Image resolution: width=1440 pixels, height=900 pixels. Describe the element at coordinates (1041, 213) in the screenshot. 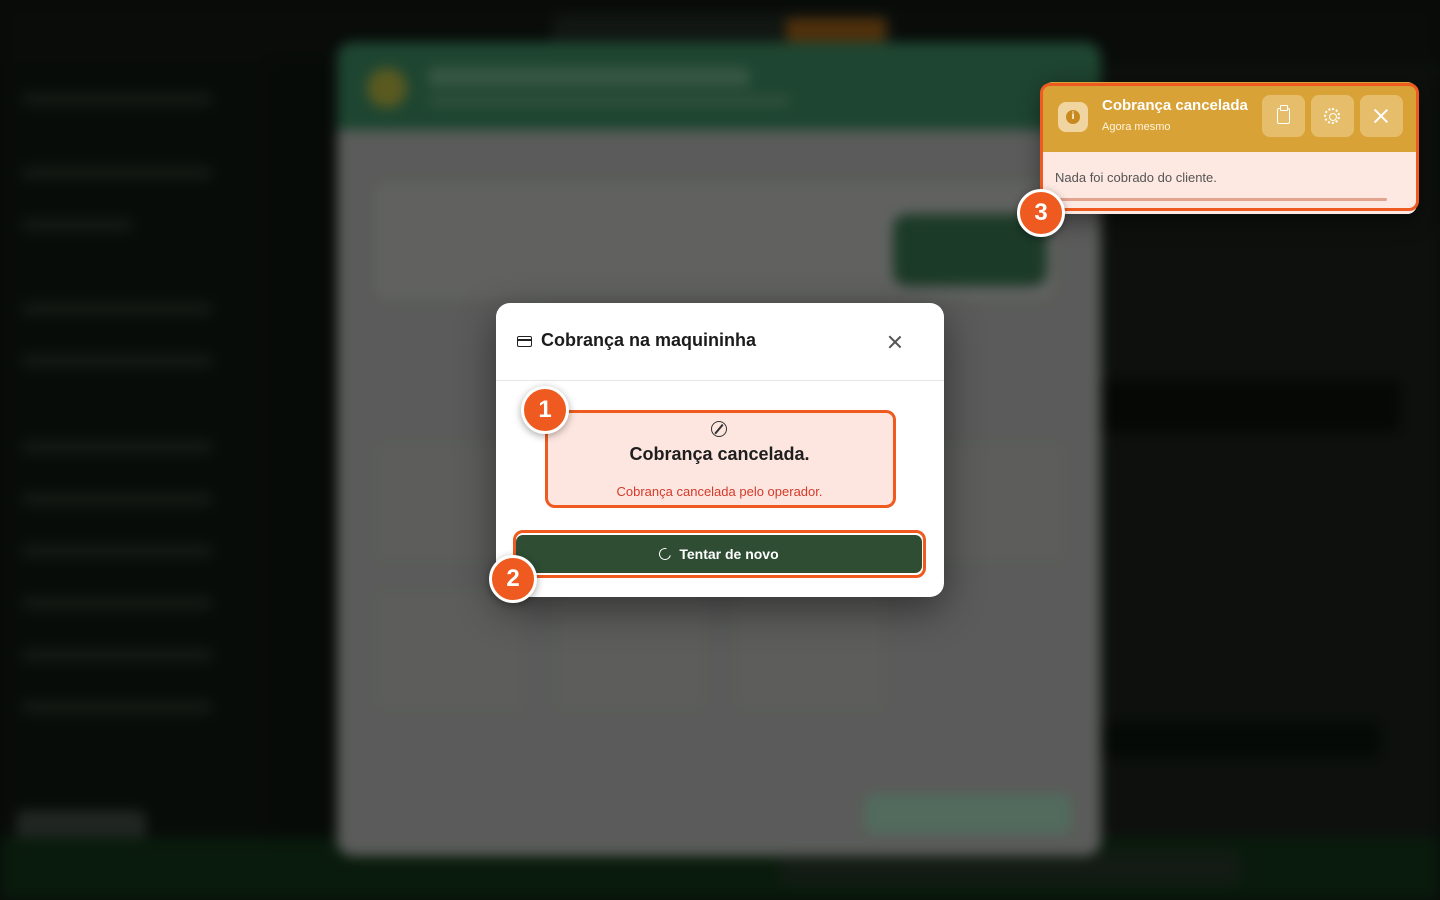

I see `annotation-badge-3: 3` at that location.